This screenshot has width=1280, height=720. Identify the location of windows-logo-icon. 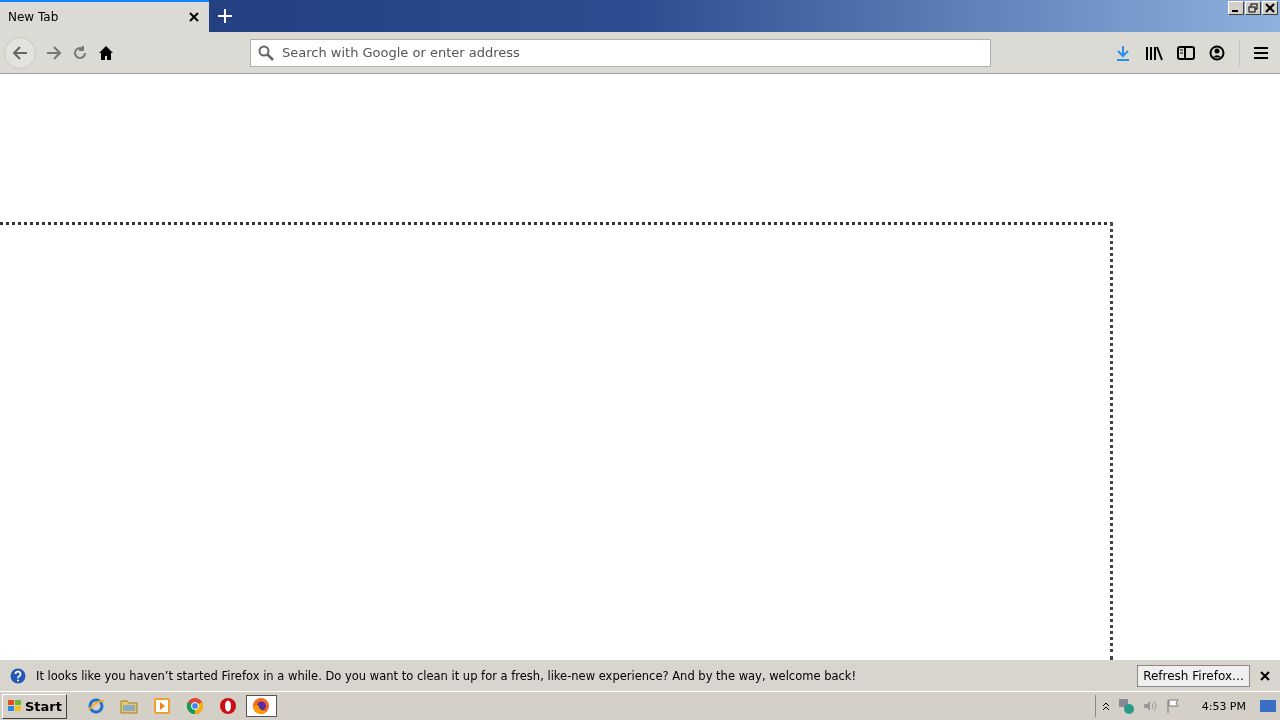
(15, 706).